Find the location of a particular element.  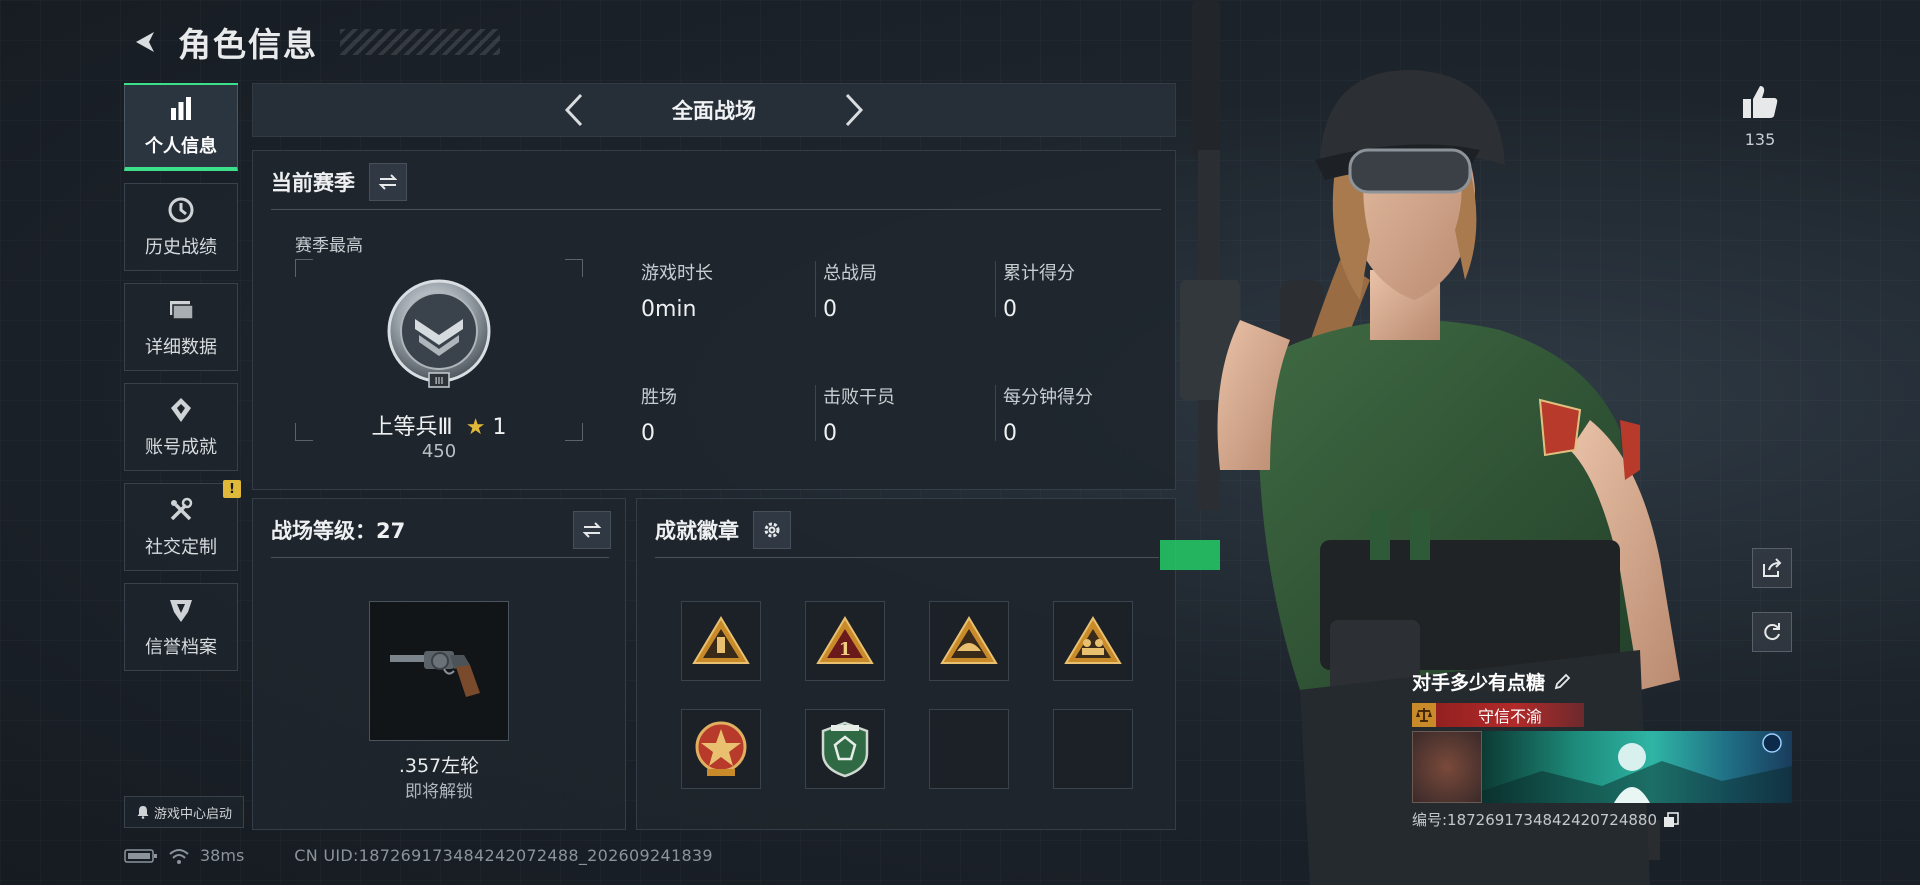

edit-pencil-icon is located at coordinates (1562, 682).